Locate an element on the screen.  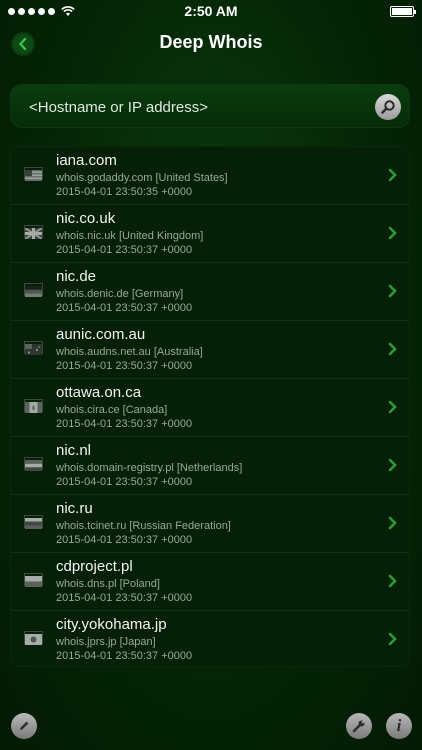
list-item-server: whois.dns.pl [Poland] is located at coordinates (108, 584).